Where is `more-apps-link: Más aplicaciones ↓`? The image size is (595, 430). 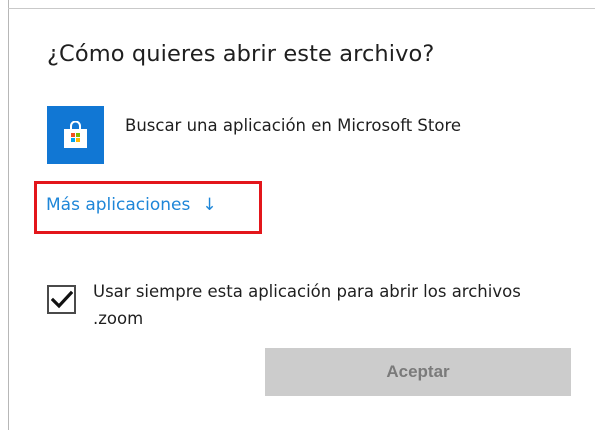 more-apps-link: Más aplicaciones ↓ is located at coordinates (131, 205).